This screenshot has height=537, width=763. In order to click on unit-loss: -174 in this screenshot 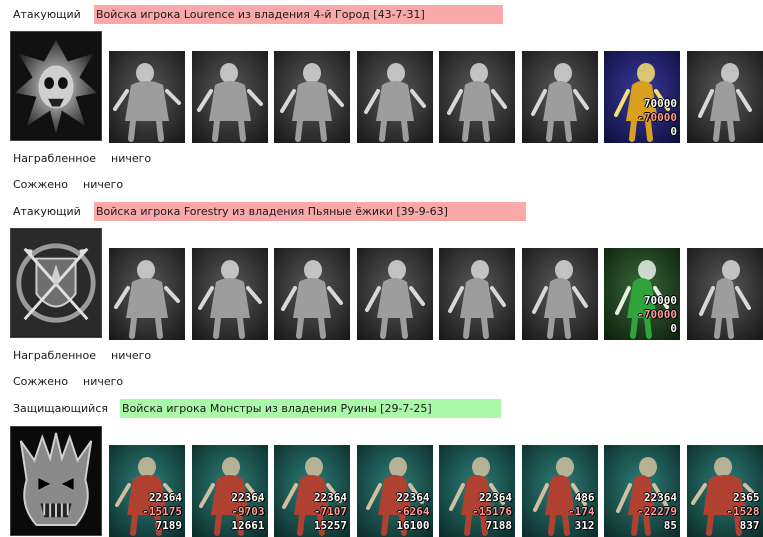, I will do `click(581, 511)`.